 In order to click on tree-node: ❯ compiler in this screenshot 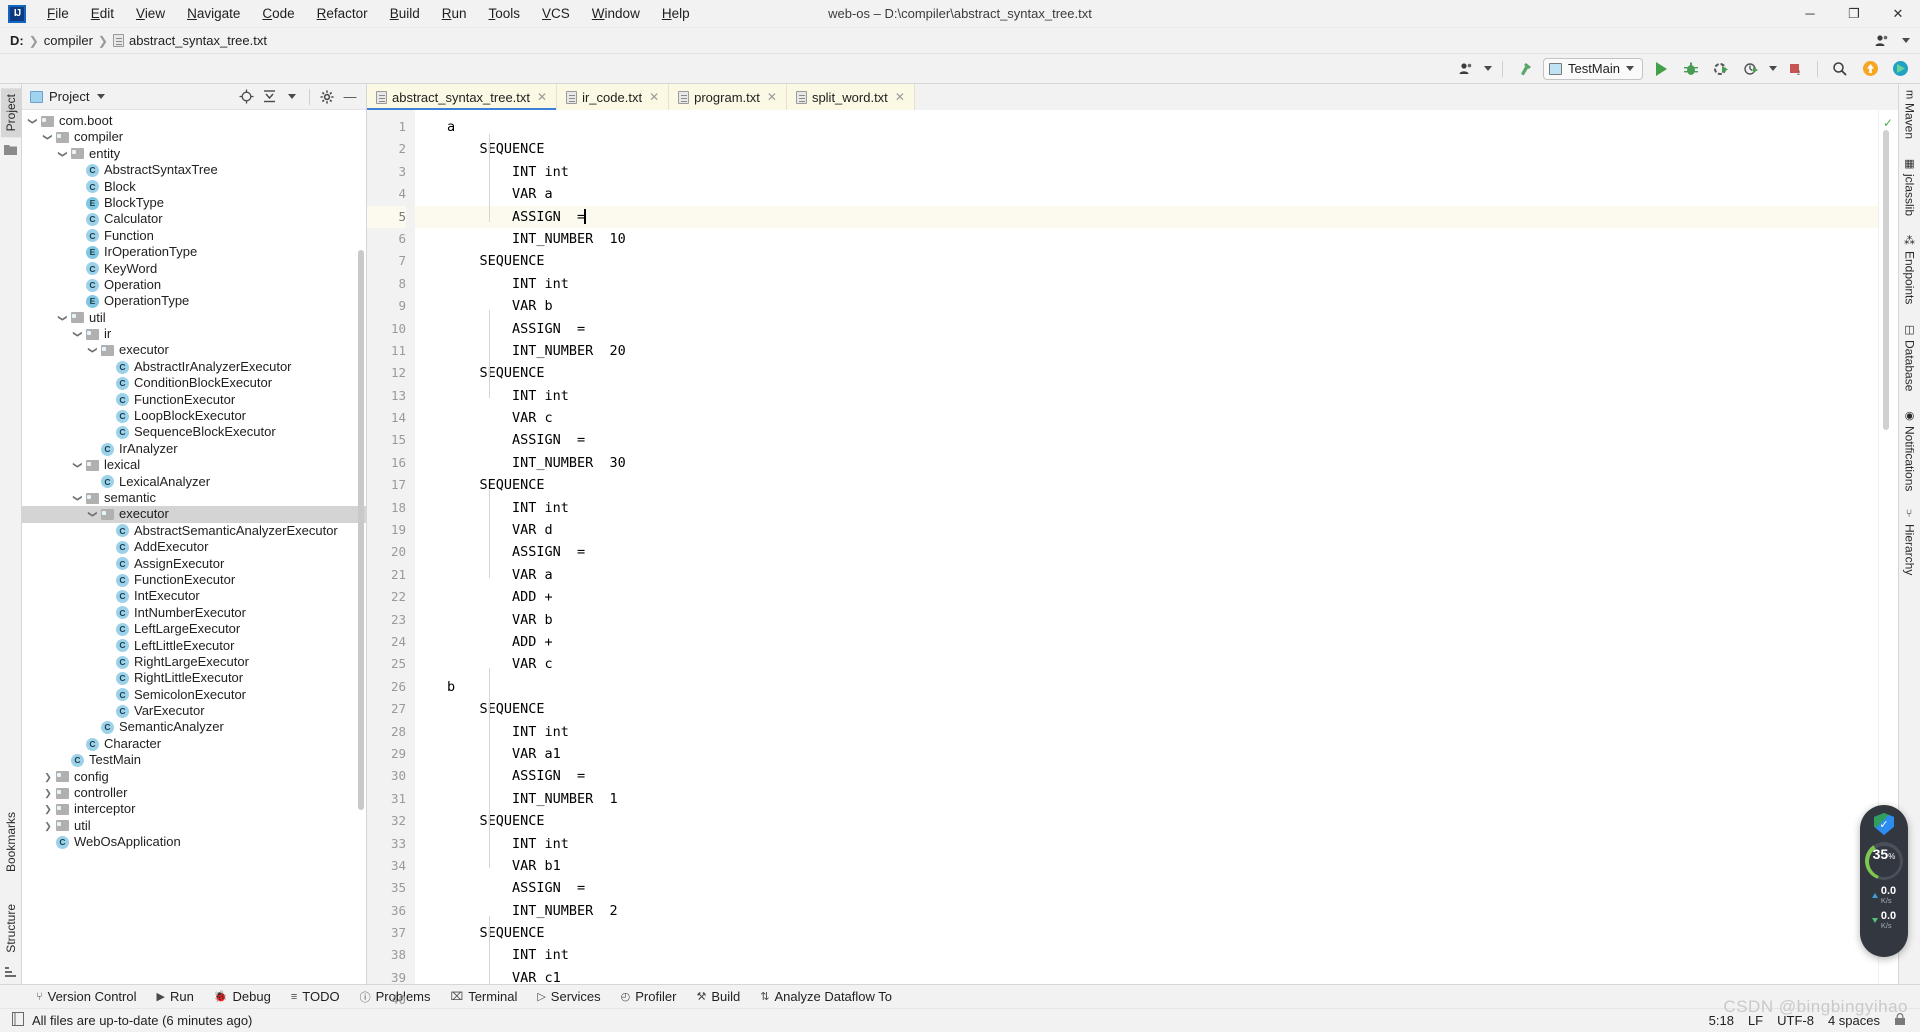, I will do `click(194, 137)`.